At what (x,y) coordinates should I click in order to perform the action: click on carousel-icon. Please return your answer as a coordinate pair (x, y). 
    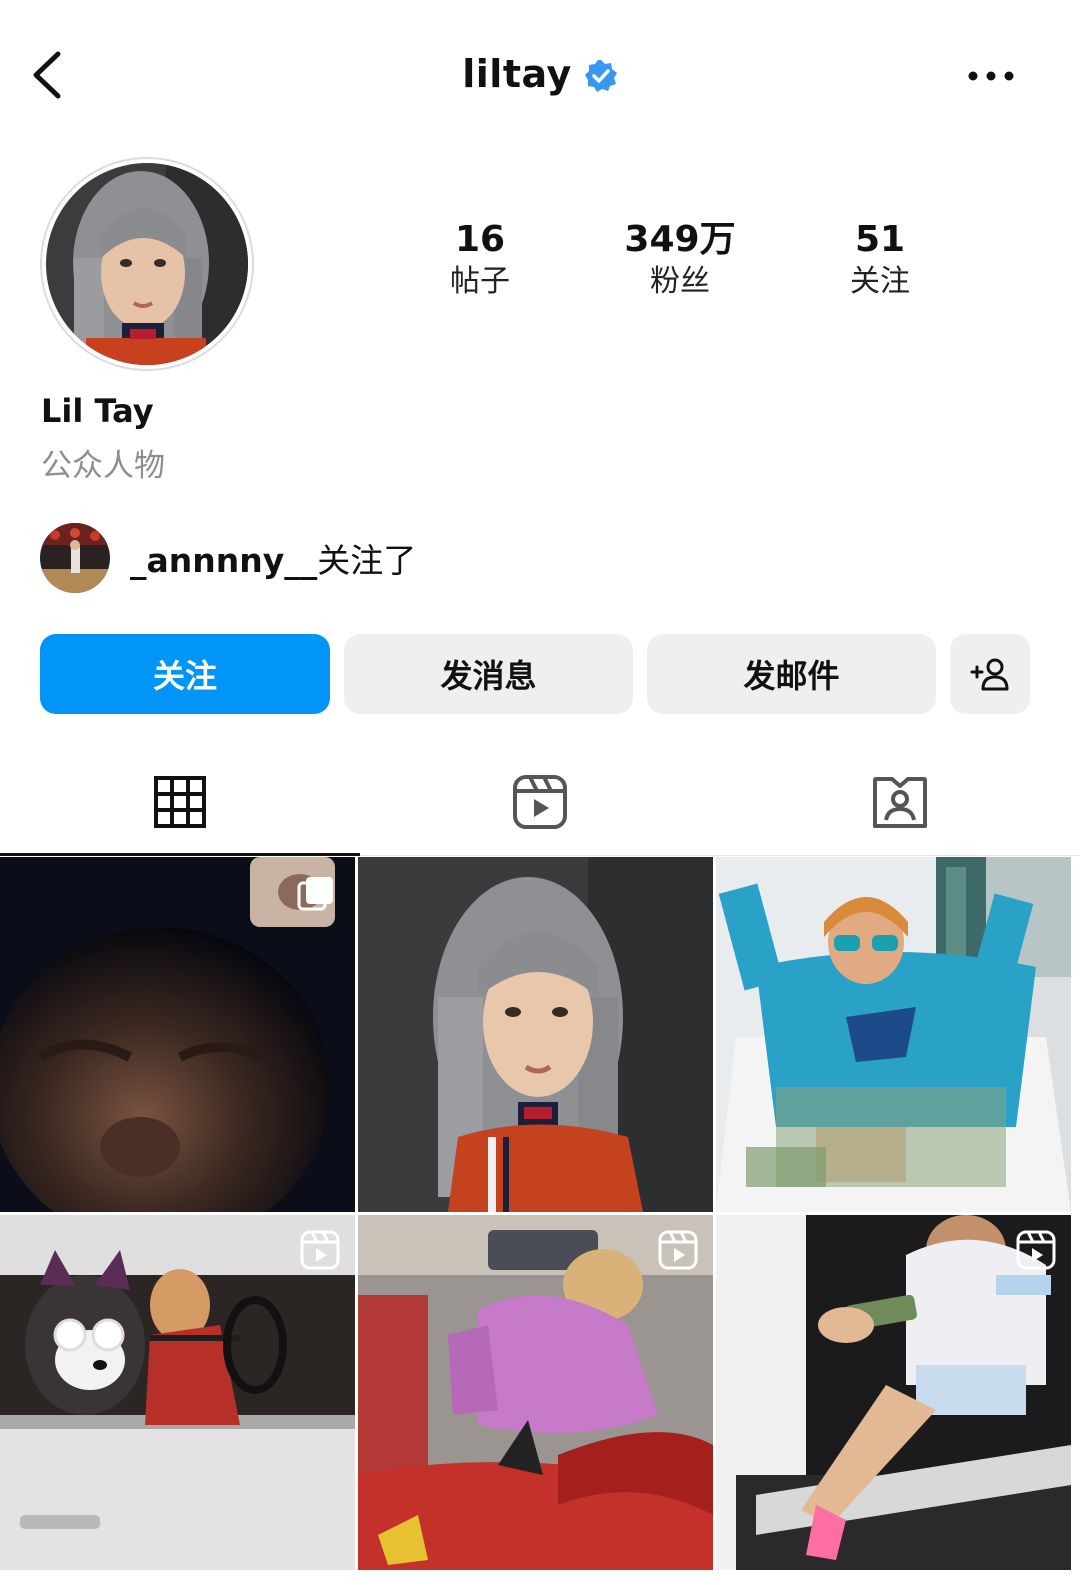
    Looking at the image, I should click on (315, 894).